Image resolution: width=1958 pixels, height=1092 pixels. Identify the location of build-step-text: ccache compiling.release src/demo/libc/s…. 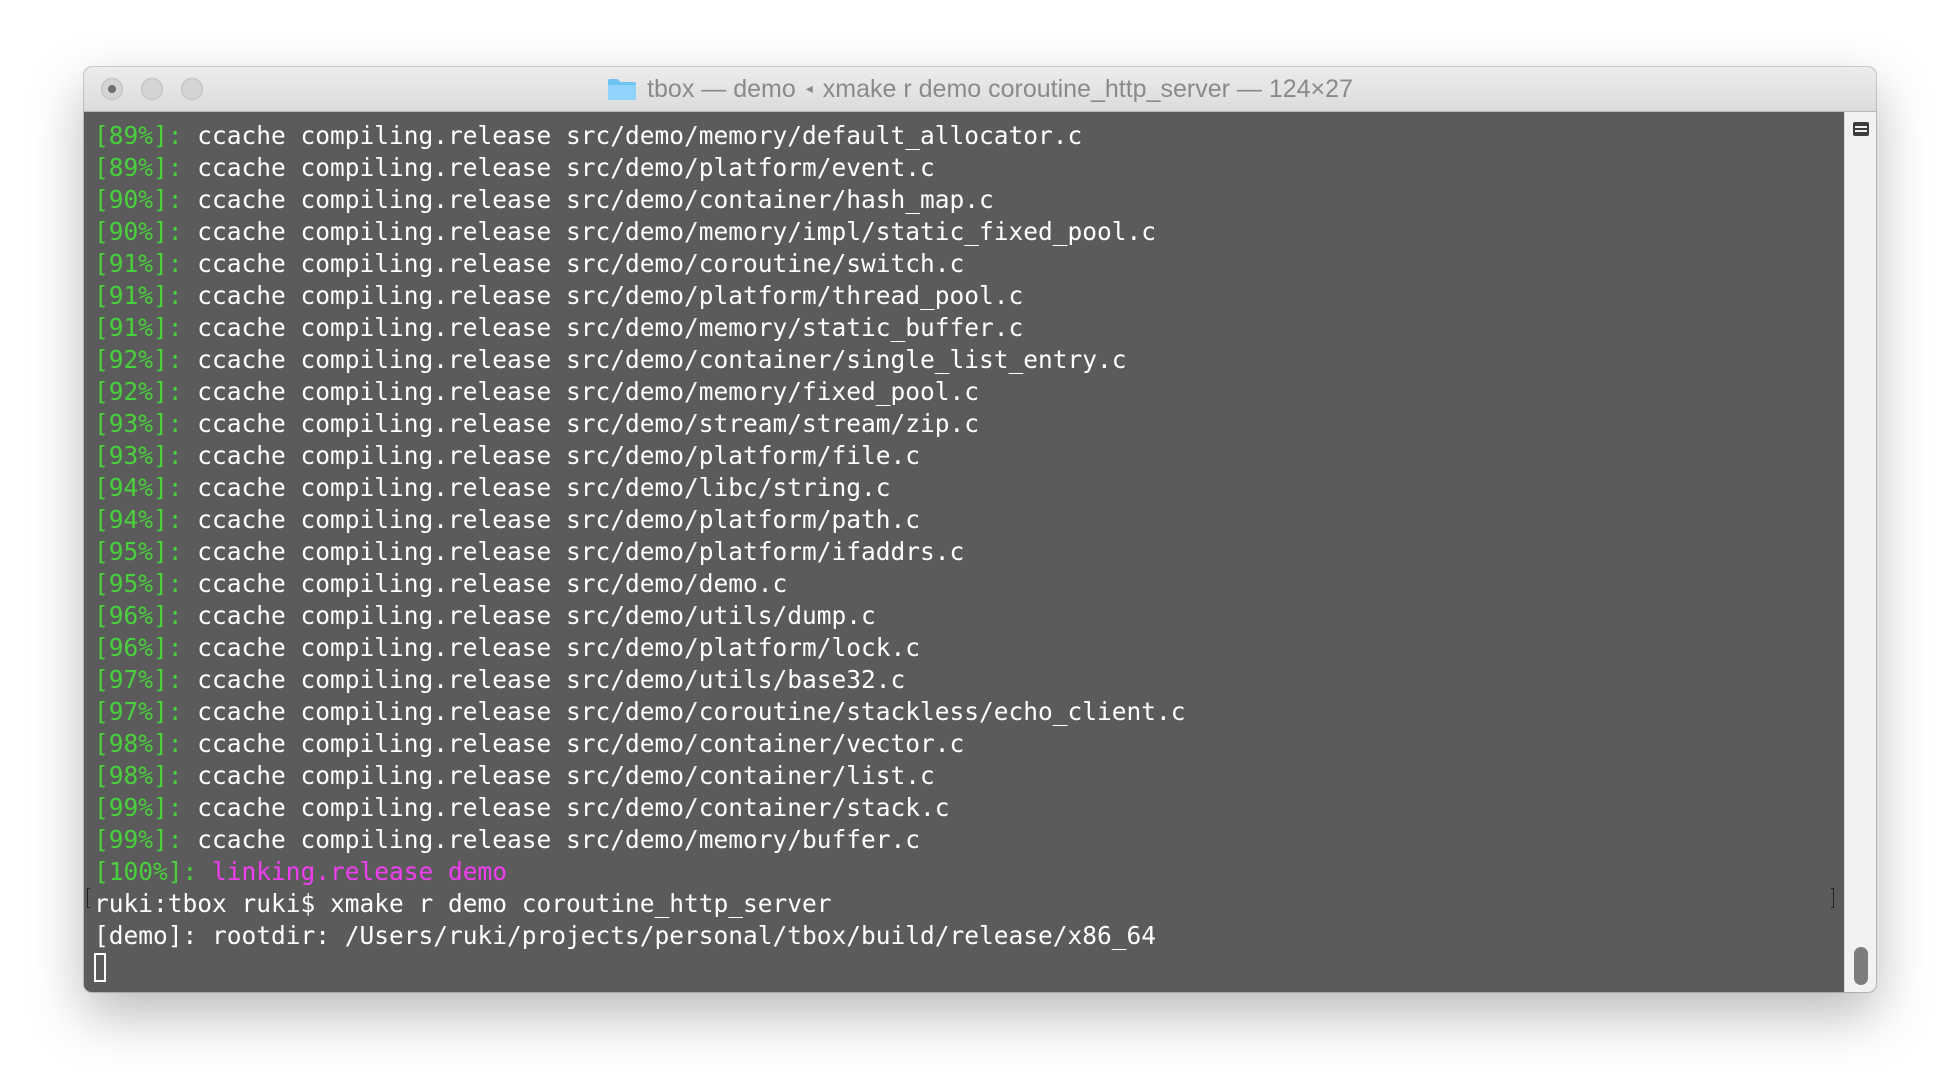
(536, 487).